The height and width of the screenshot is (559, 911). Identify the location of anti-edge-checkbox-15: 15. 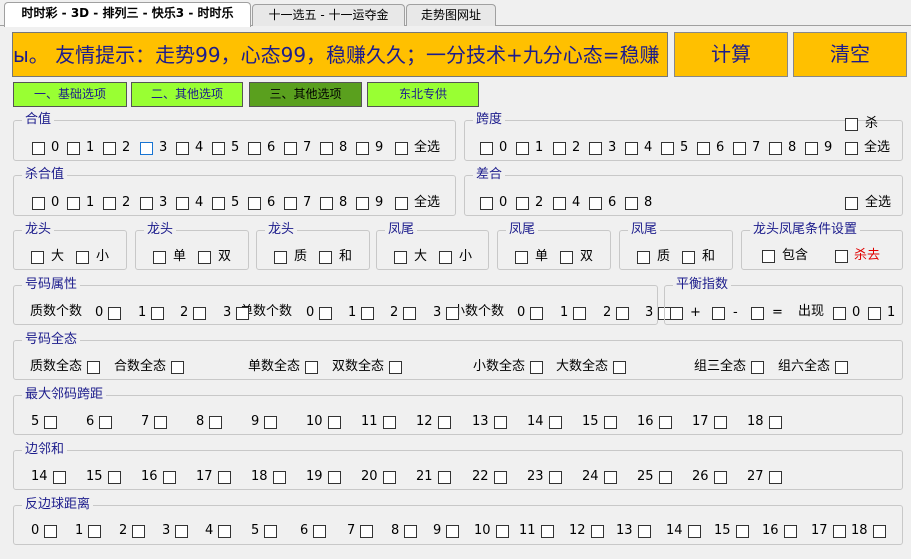
(731, 531).